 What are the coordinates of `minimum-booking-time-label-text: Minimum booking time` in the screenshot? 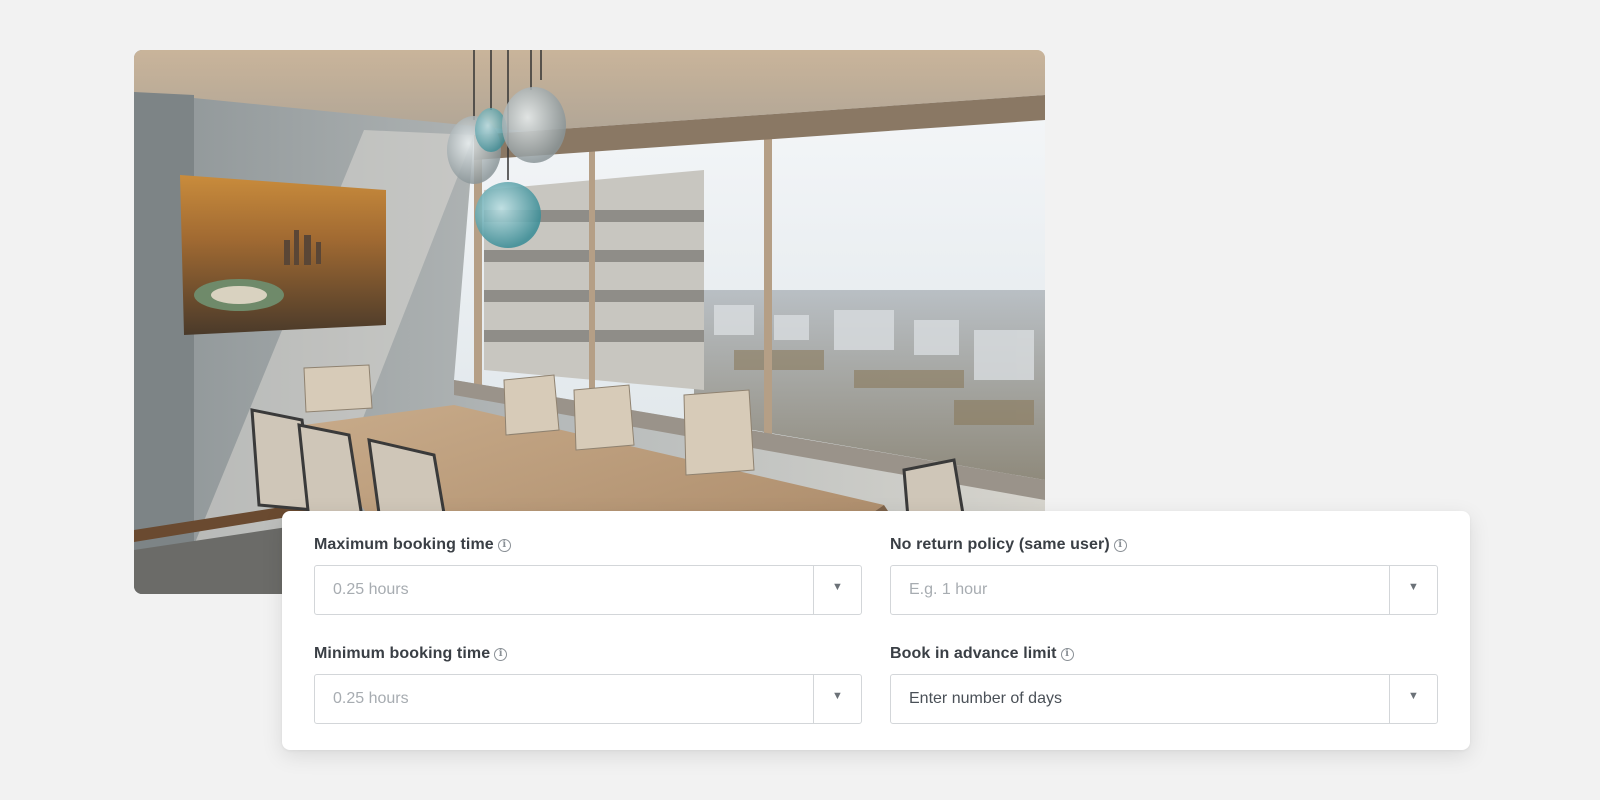 It's located at (402, 653).